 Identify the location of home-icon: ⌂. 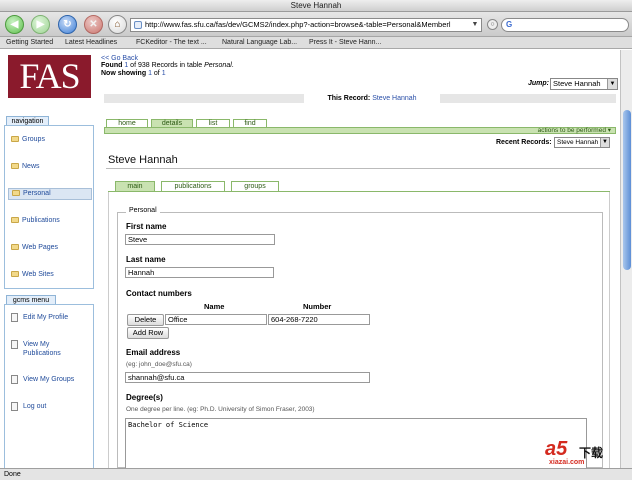
(117, 24).